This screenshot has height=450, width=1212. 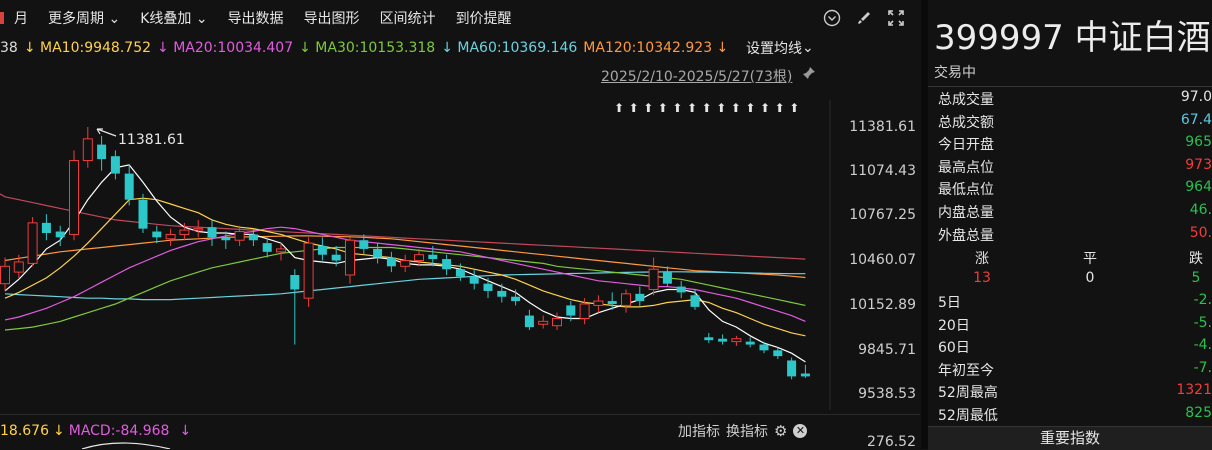 I want to click on quote-row: 内盘总量 46., so click(x=1075, y=213).